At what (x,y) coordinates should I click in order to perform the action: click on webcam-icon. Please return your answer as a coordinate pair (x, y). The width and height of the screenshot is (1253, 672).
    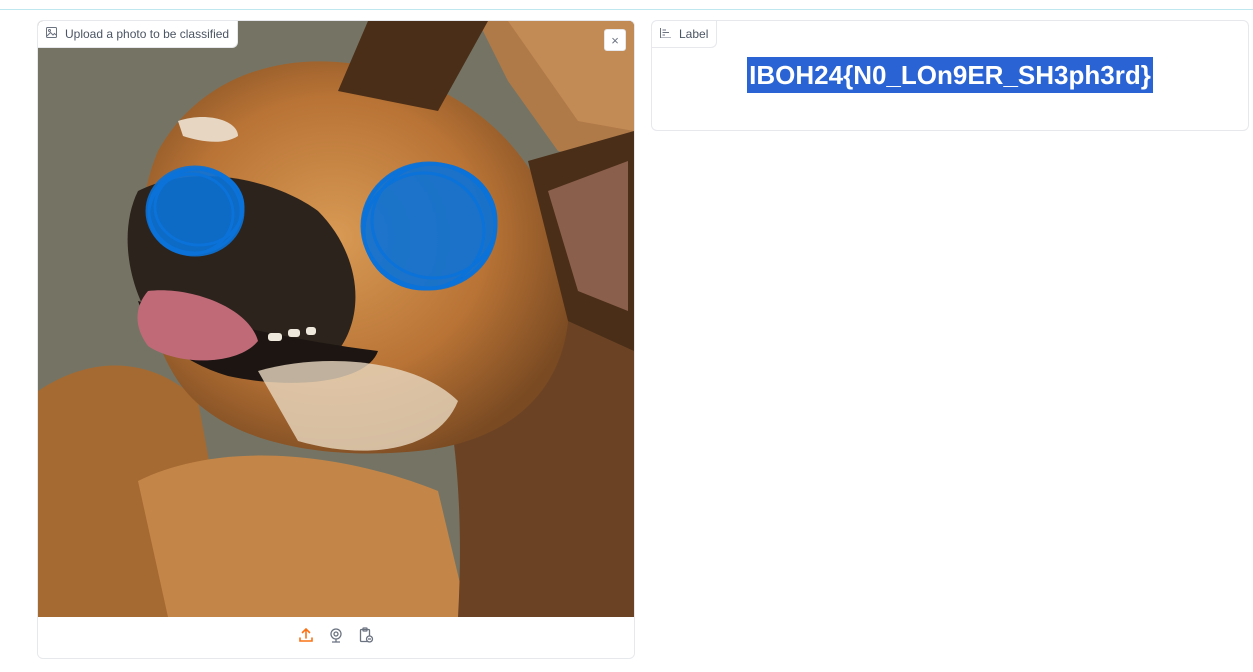
    Looking at the image, I should click on (336, 637).